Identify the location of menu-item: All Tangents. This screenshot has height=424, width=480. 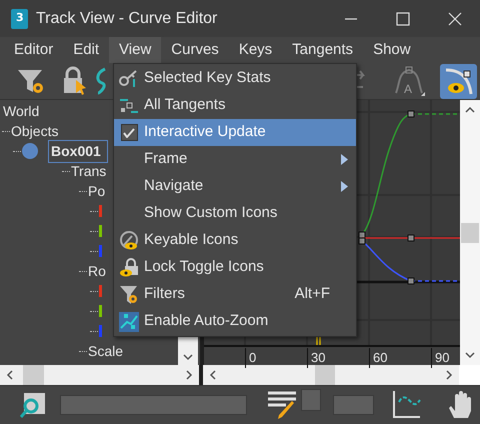
(235, 105).